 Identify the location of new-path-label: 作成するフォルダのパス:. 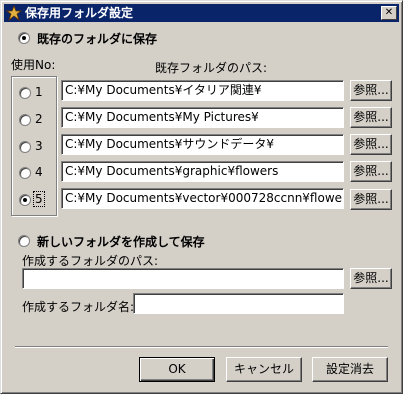
(90, 261).